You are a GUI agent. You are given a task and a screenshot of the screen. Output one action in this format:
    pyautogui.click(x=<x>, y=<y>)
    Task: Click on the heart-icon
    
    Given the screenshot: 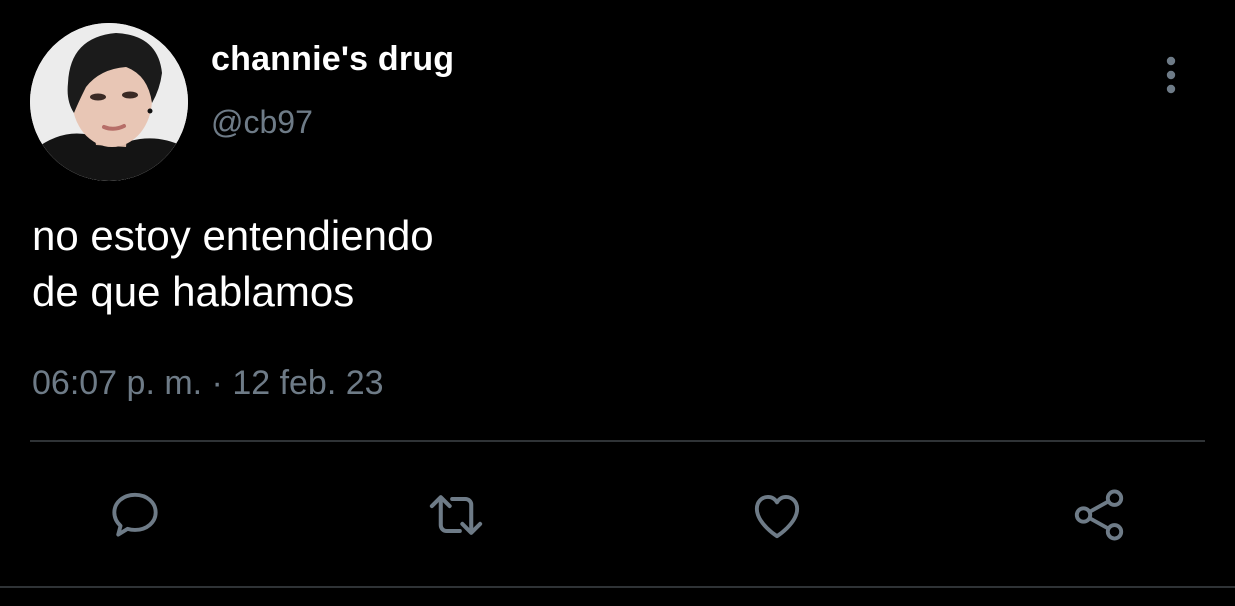 What is the action you would take?
    pyautogui.click(x=777, y=516)
    